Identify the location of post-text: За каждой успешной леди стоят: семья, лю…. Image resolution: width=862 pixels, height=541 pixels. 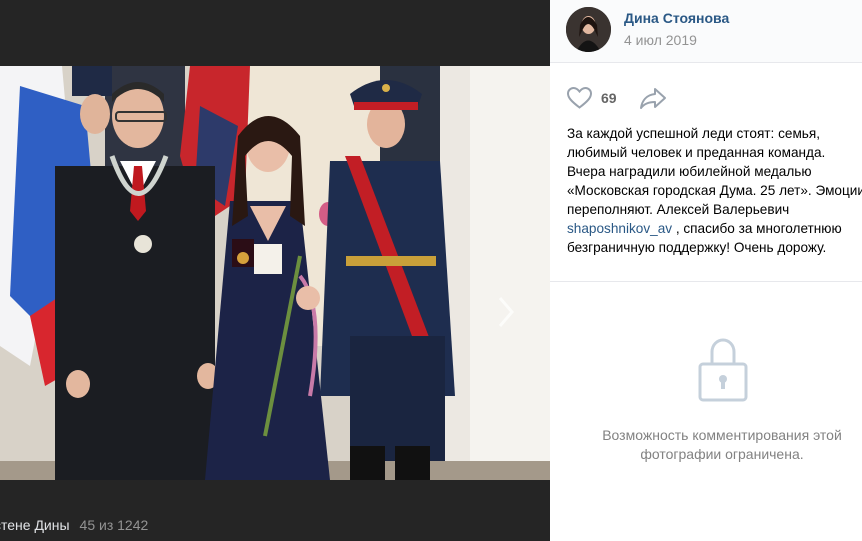
(714, 190).